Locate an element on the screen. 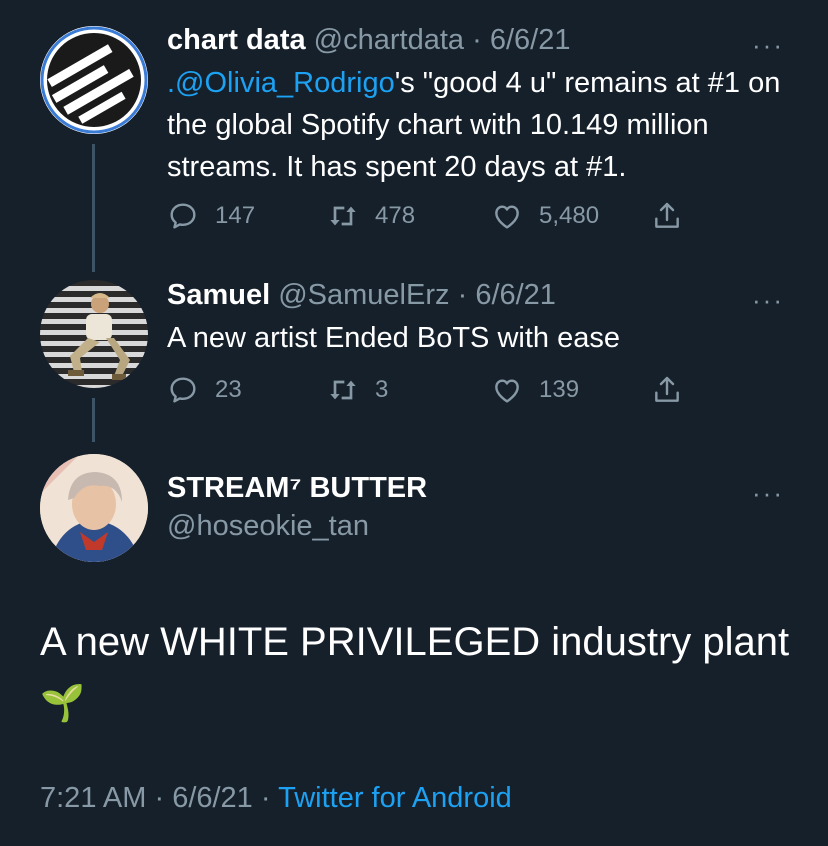 The image size is (828, 846). tweet-source-link: Twitter for Android is located at coordinates (395, 798).